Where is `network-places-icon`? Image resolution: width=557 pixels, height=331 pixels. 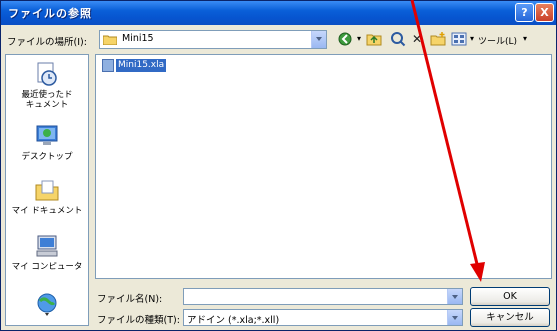 network-places-icon is located at coordinates (47, 304).